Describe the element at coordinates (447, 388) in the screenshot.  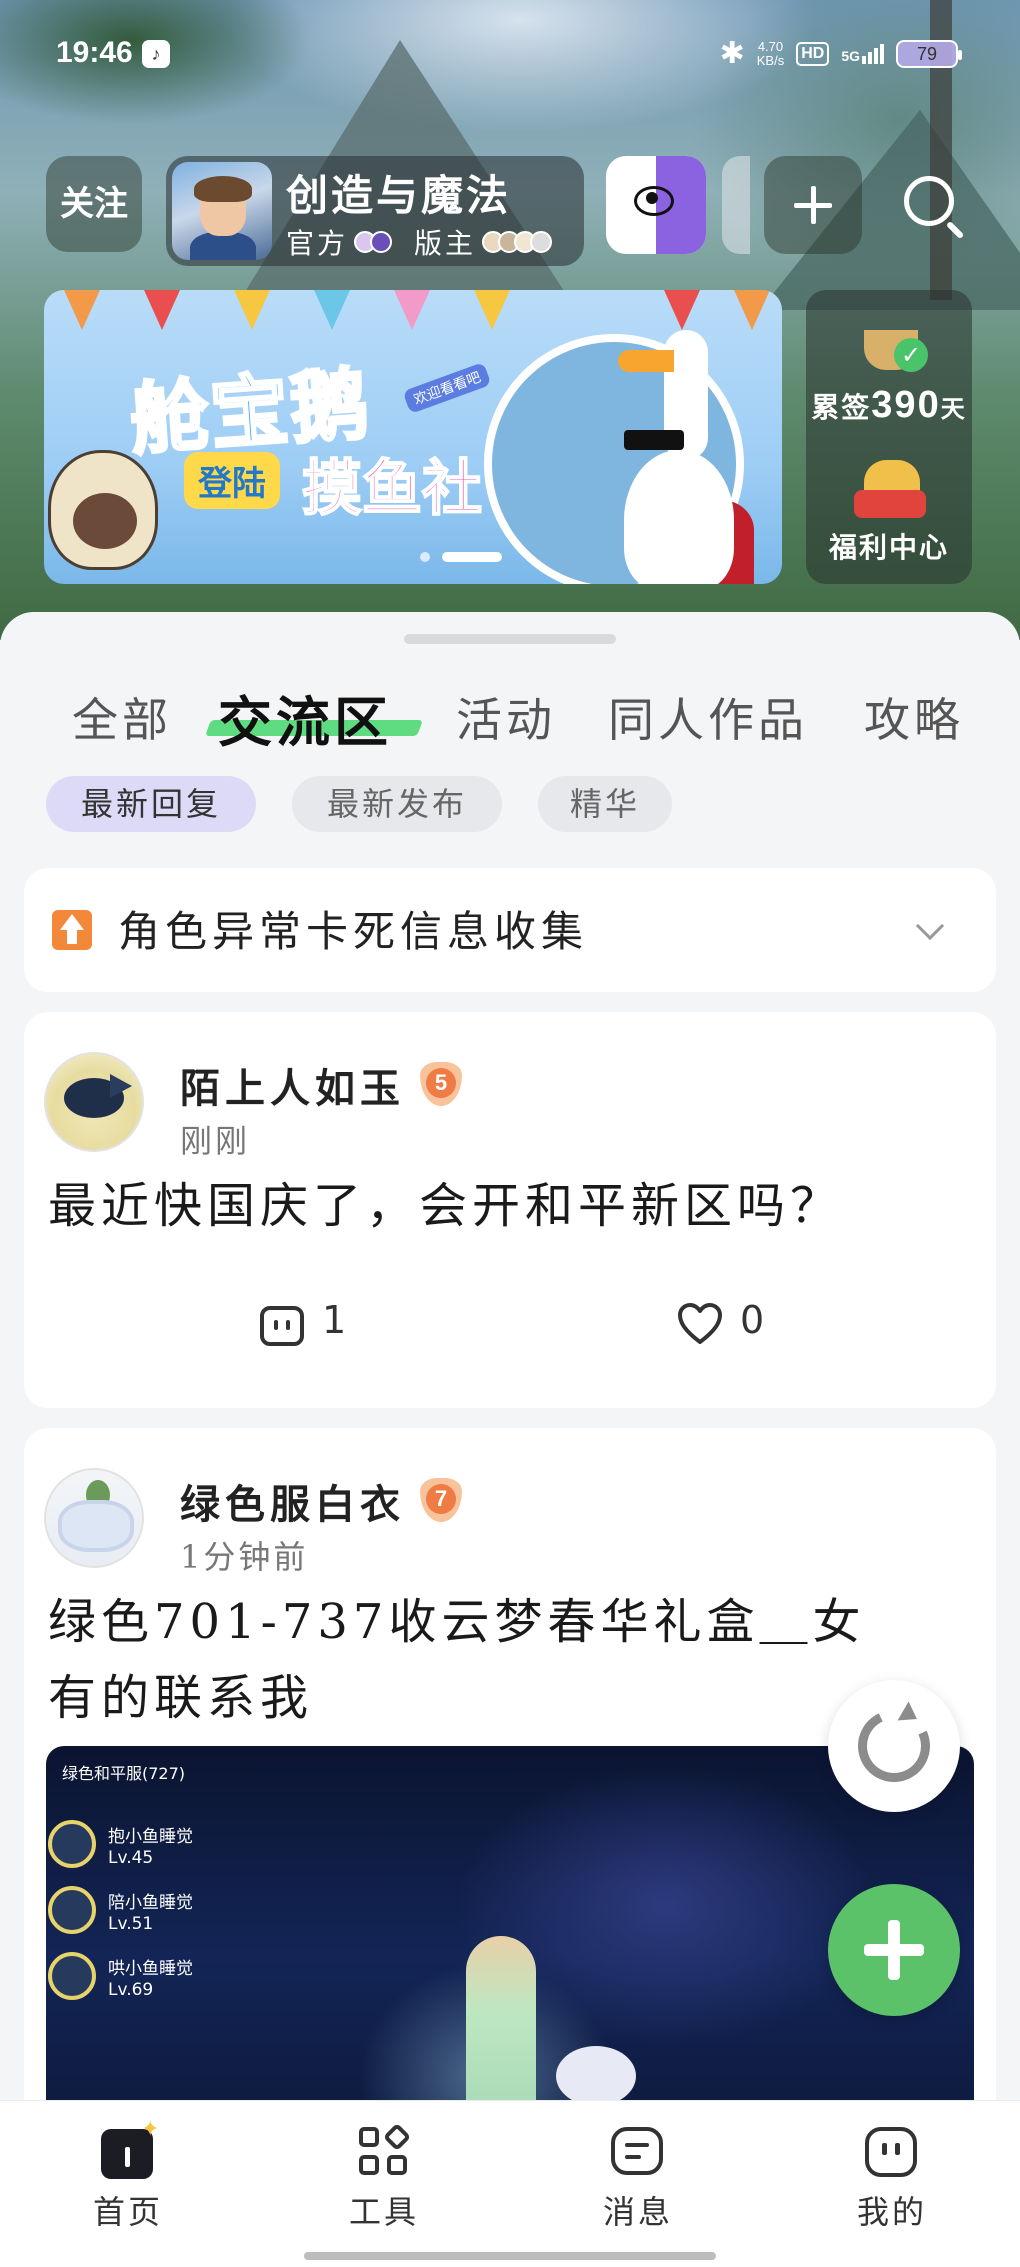
I see `banner-badge: 欢迎看看吧` at that location.